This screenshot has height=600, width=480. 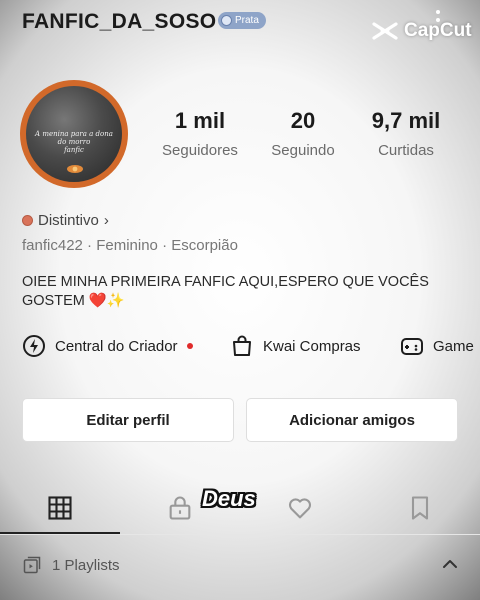 What do you see at coordinates (130, 245) in the screenshot?
I see `user-meta: fanfic422 · Feminino · Escorpião` at bounding box center [130, 245].